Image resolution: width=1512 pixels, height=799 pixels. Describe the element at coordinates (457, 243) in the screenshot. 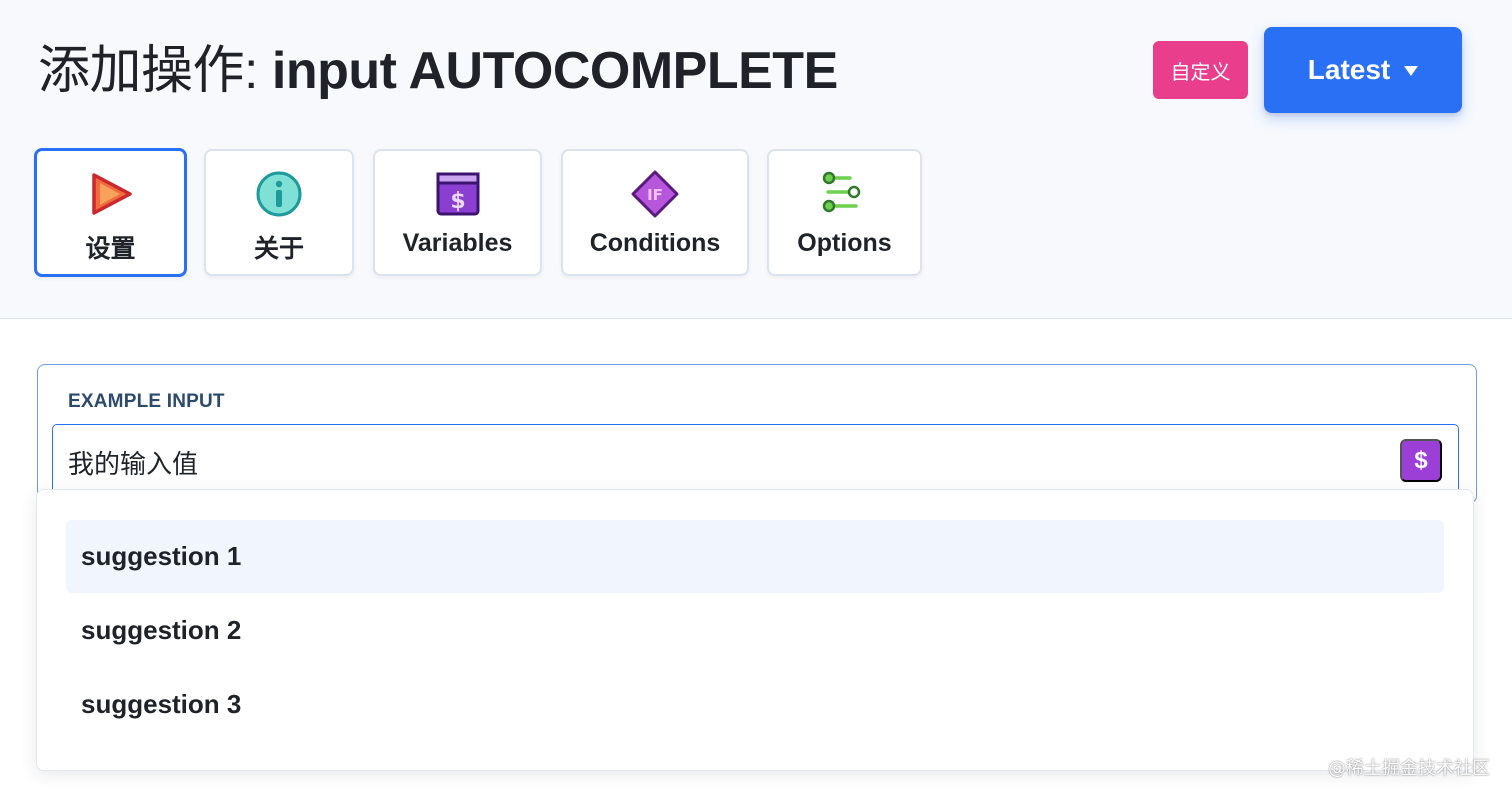

I see `tab-label: Variables` at that location.